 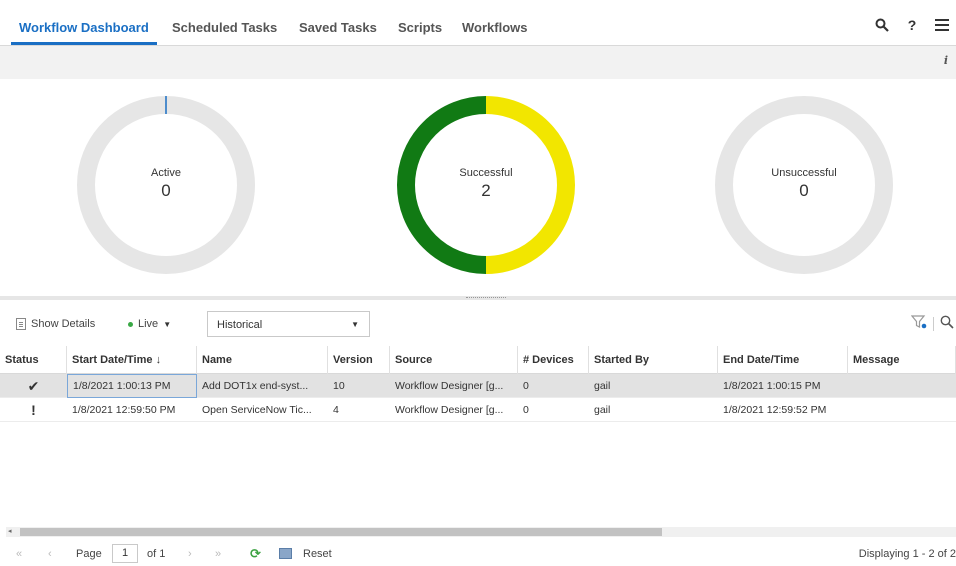 What do you see at coordinates (33, 410) in the screenshot?
I see `warning-exclamation-icon: !` at bounding box center [33, 410].